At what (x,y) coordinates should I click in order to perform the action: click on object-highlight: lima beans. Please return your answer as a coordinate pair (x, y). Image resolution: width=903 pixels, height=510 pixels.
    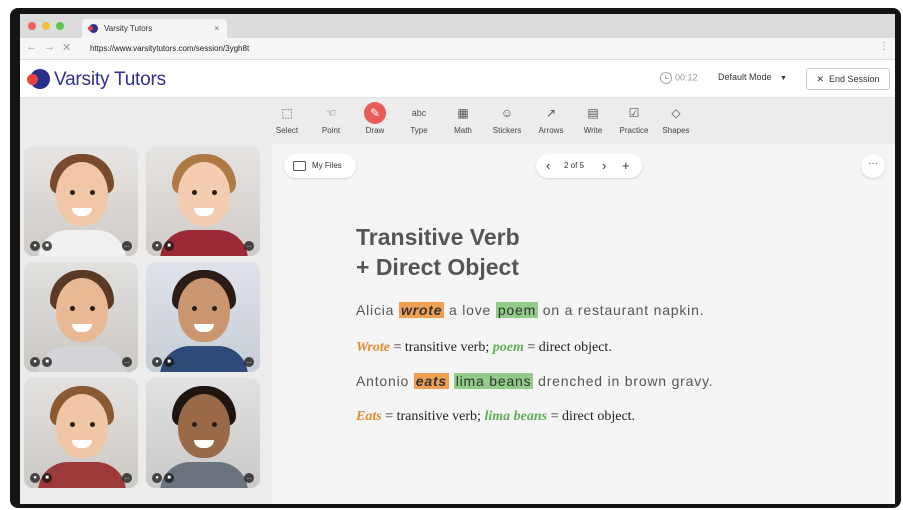
    Looking at the image, I should click on (493, 381).